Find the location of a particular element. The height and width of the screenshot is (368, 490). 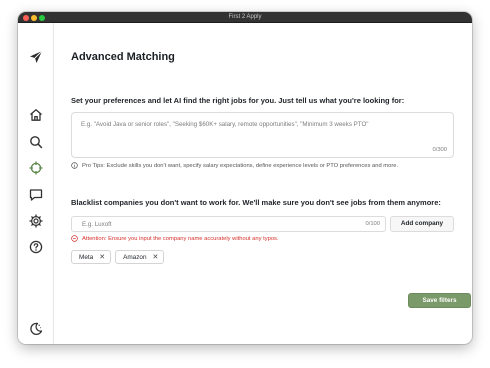

company-chip-label: Meta is located at coordinates (86, 257).